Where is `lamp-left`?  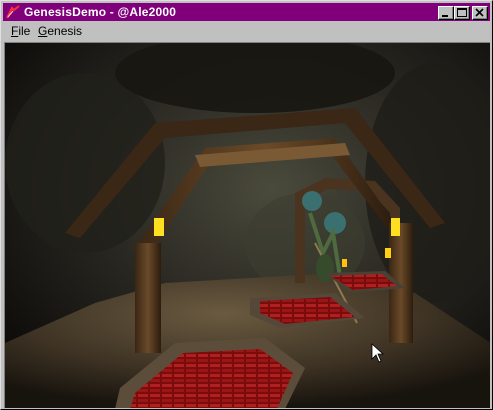 lamp-left is located at coordinates (159, 227).